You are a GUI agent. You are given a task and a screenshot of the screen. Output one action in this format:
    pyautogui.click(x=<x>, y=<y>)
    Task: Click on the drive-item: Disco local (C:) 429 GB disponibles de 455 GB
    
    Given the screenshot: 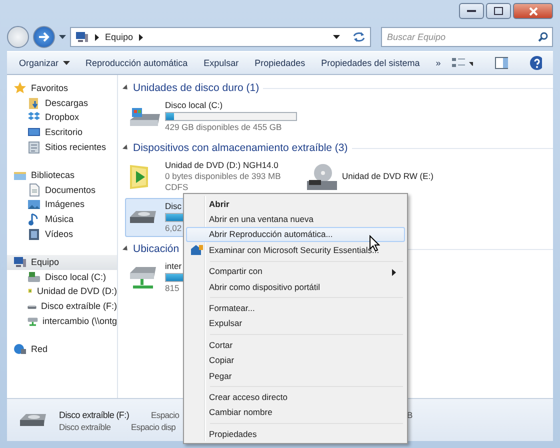 What is the action you would take?
    pyautogui.click(x=213, y=116)
    